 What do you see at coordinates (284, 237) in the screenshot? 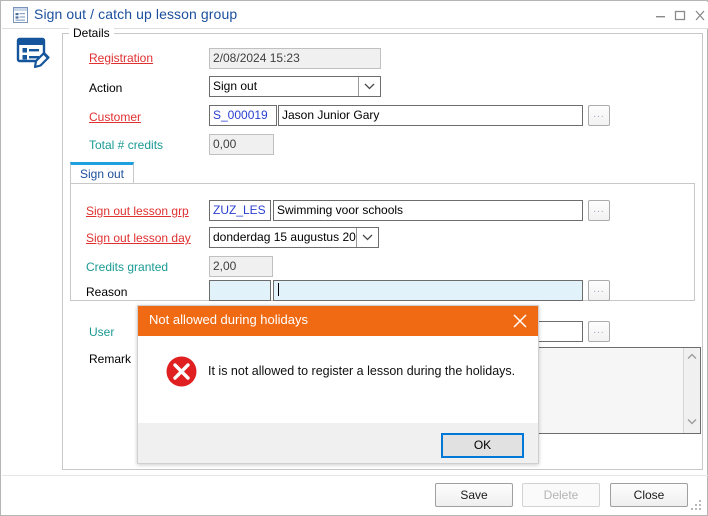
I see `lesson-day-value: donderdag 15 augustus 2024` at bounding box center [284, 237].